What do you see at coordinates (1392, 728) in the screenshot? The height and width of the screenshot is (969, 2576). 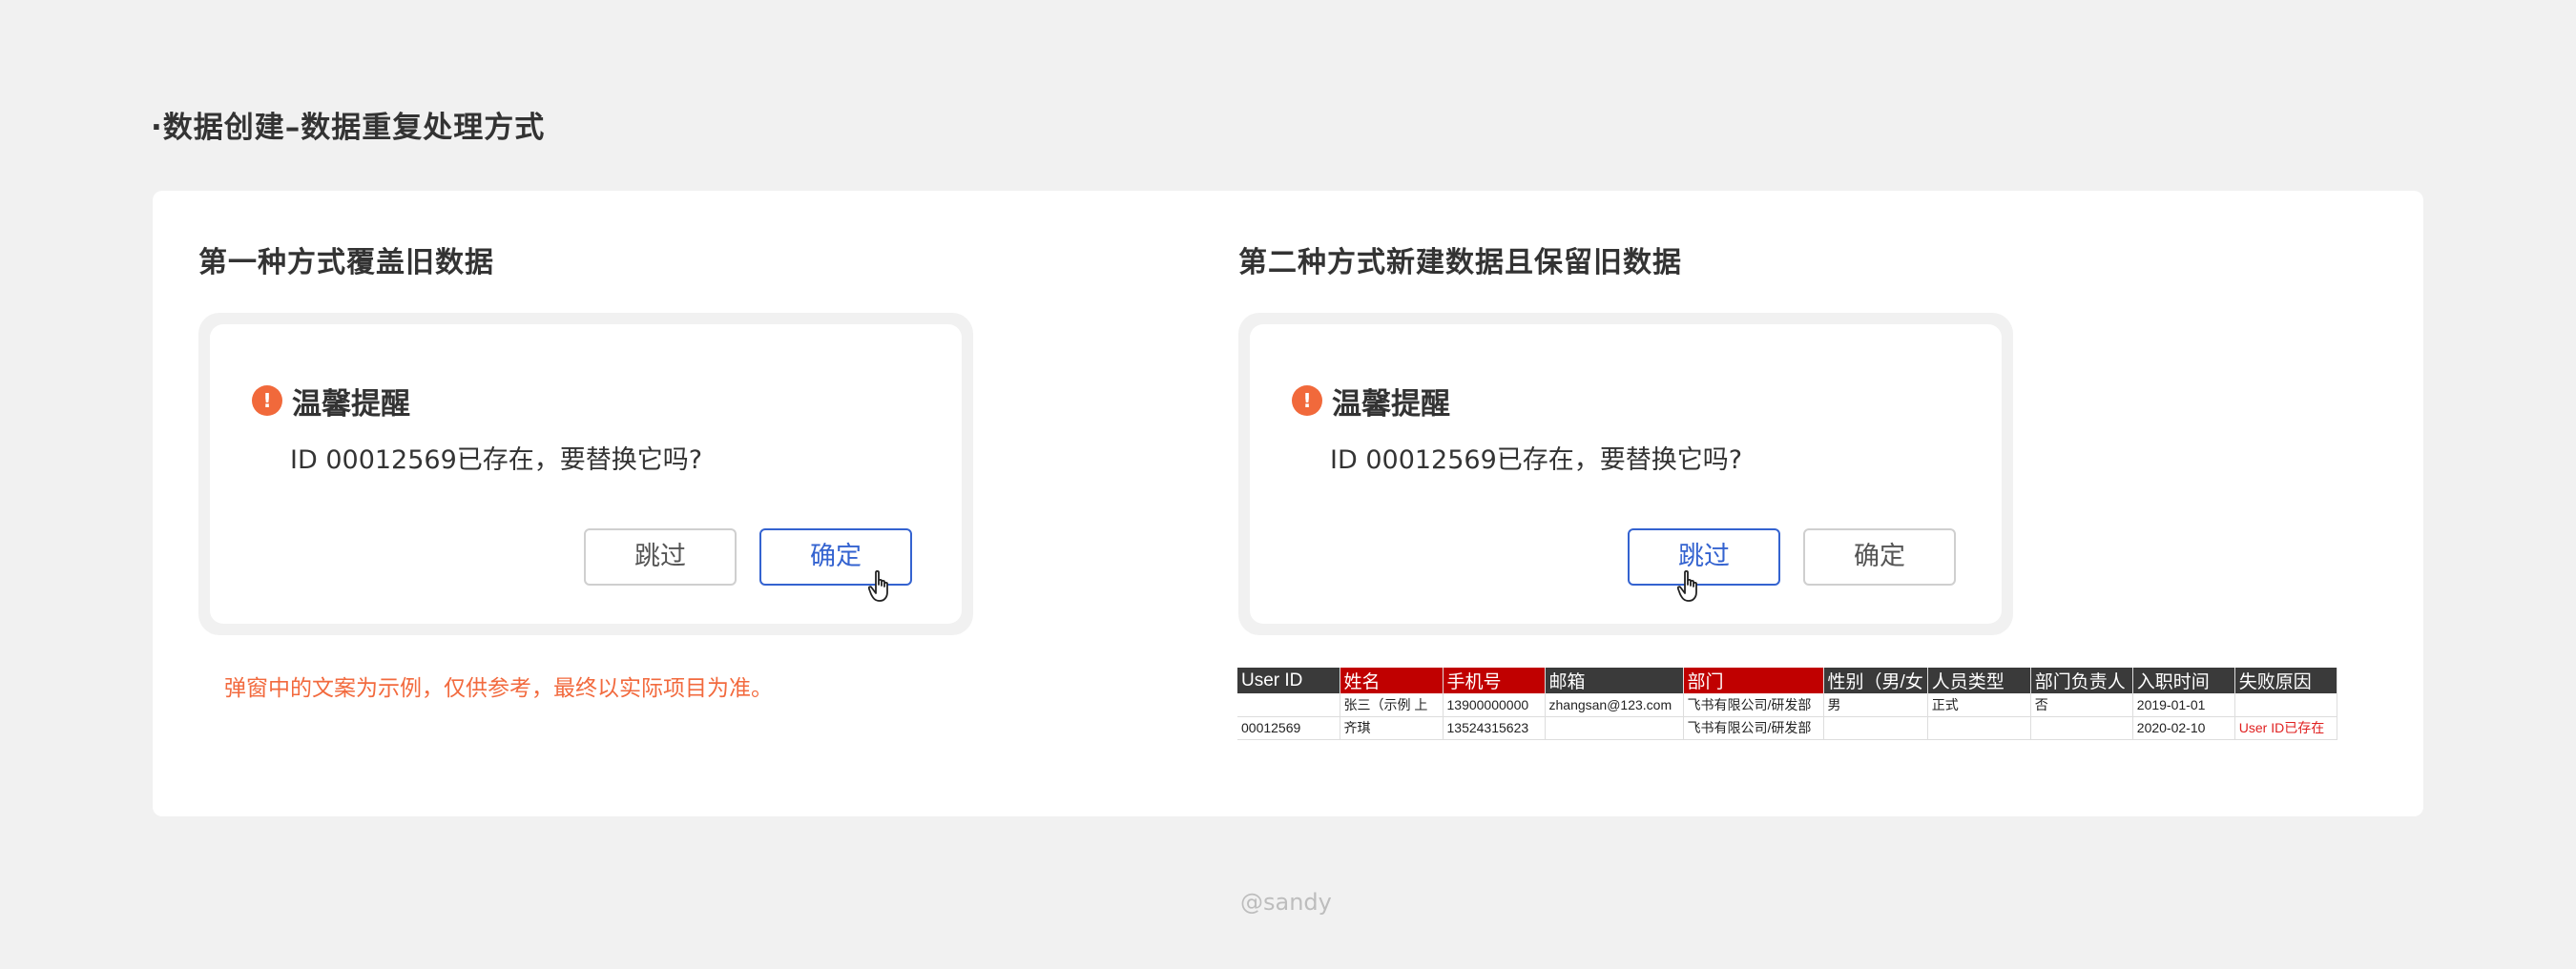 I see `sheet-cell: 齐琪` at bounding box center [1392, 728].